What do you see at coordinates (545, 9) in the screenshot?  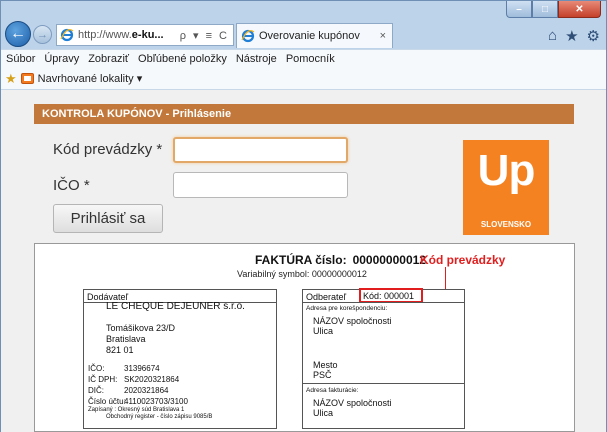 I see `maximize-button: □` at bounding box center [545, 9].